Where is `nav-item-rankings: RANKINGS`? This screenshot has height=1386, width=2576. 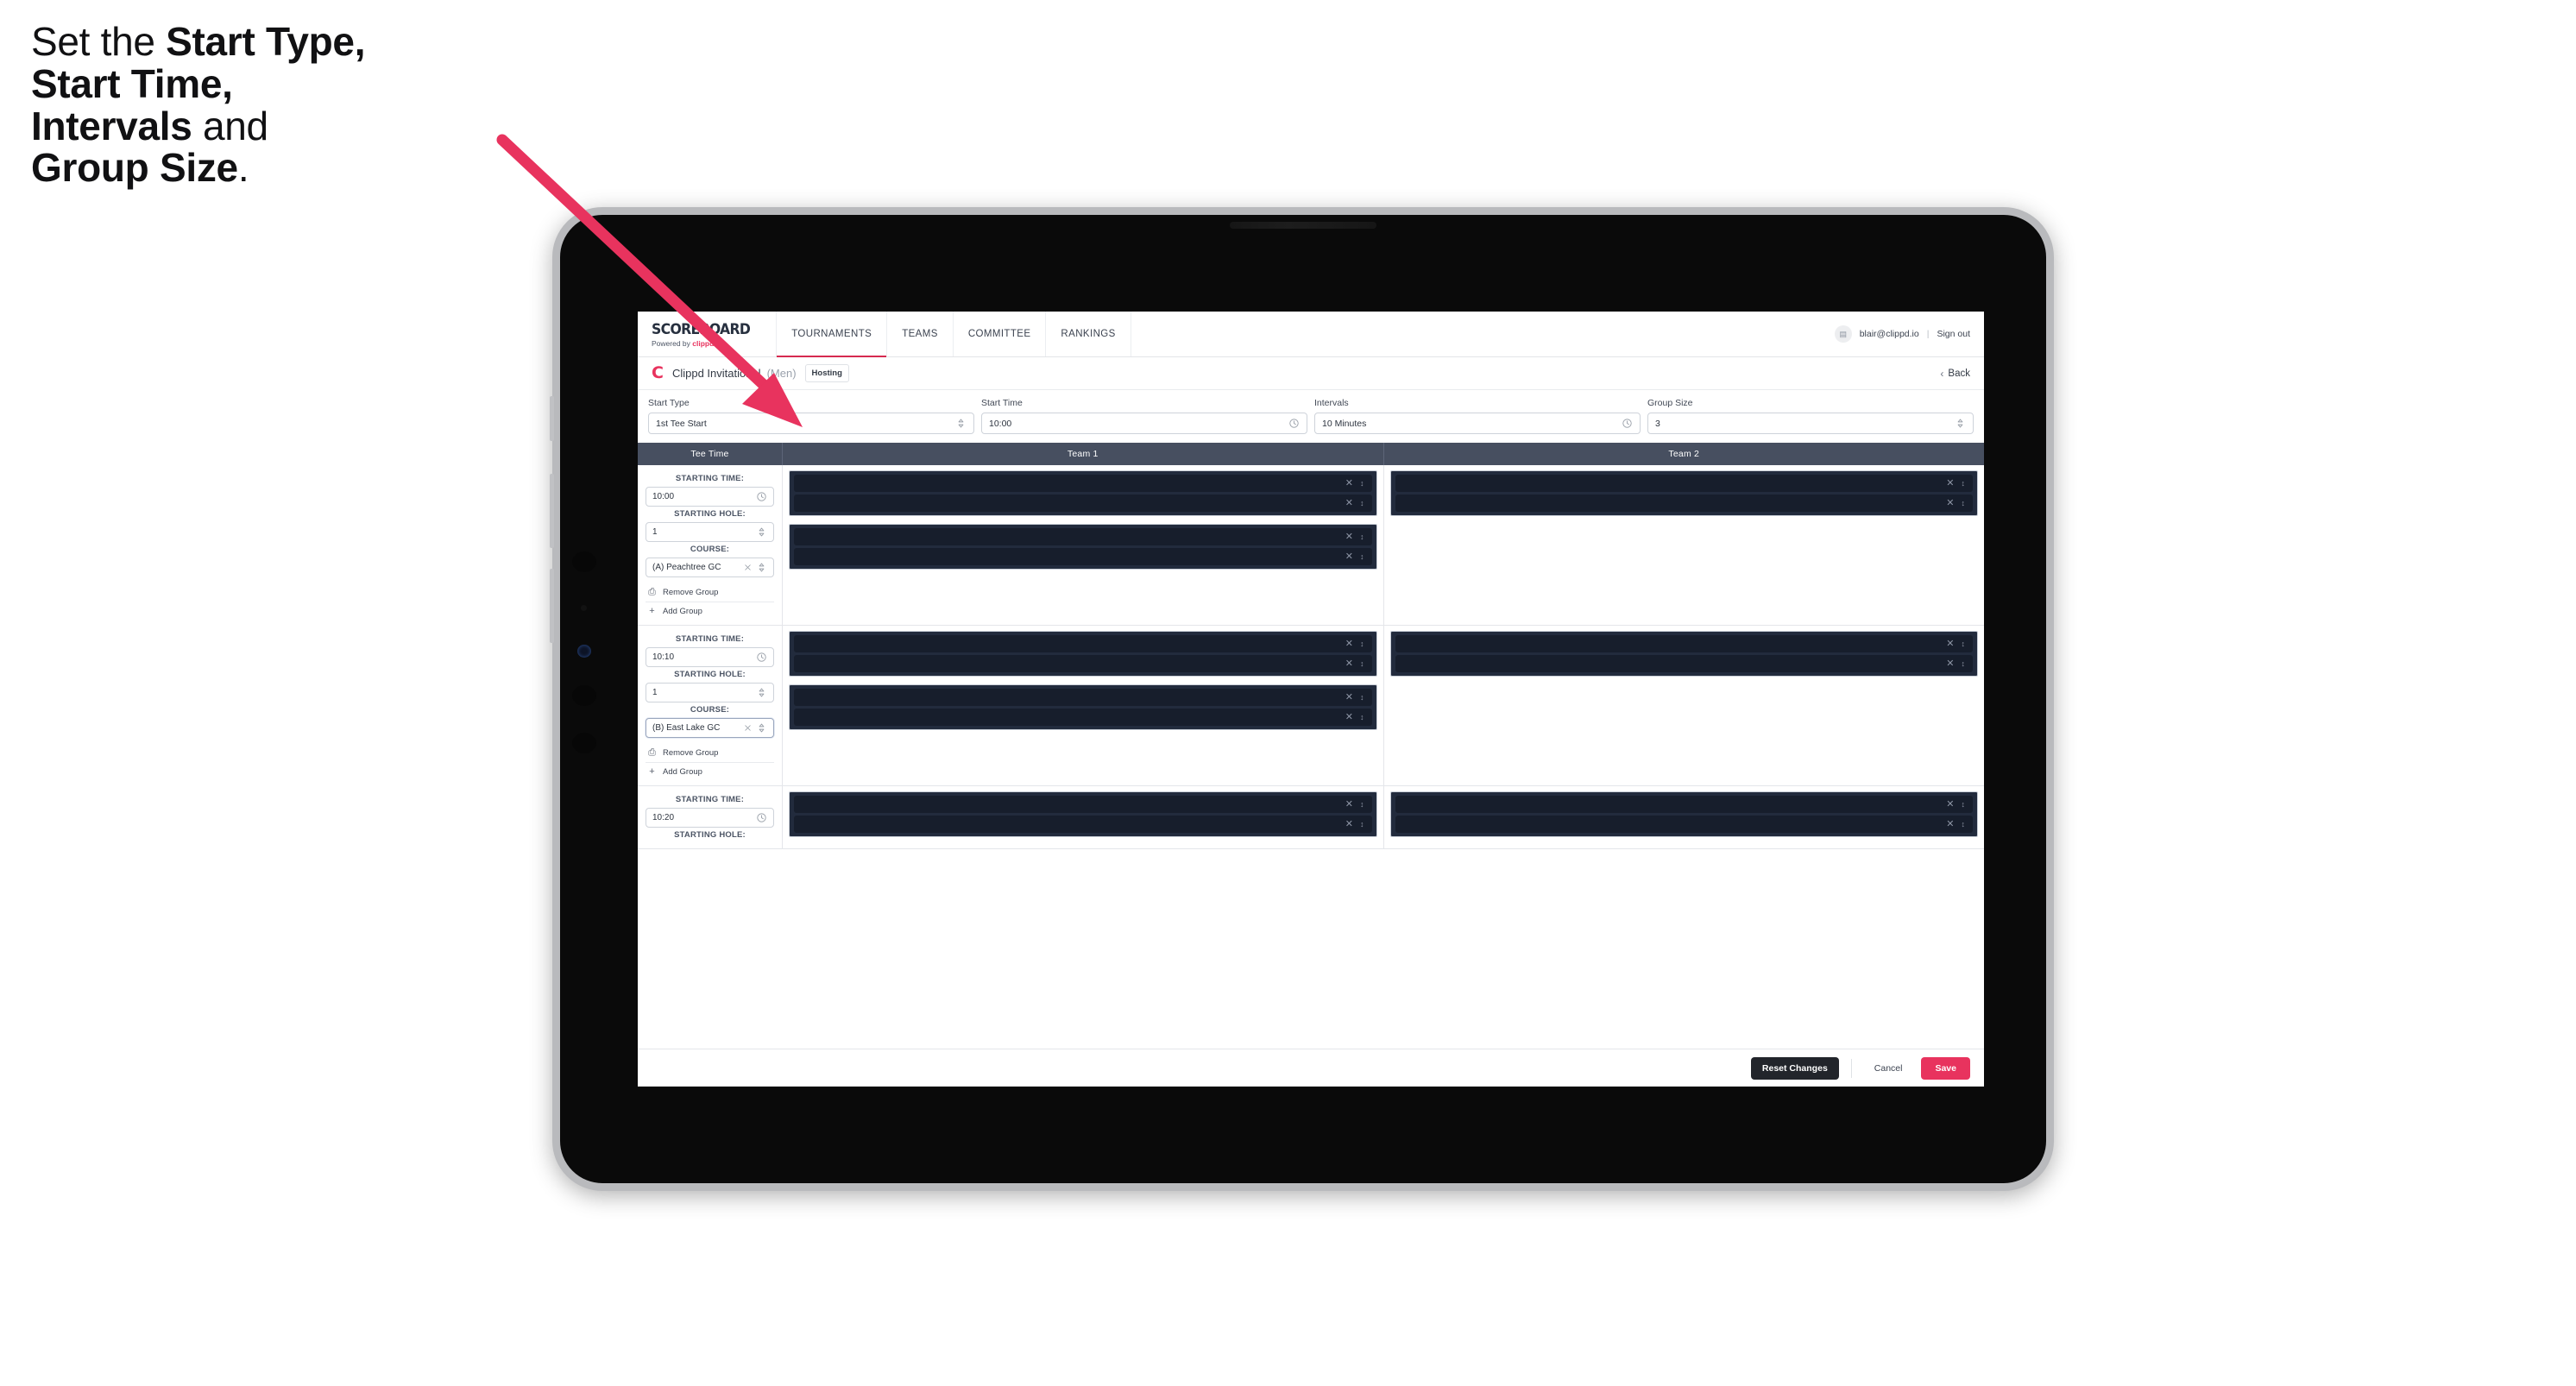 nav-item-rankings: RANKINGS is located at coordinates (1088, 334).